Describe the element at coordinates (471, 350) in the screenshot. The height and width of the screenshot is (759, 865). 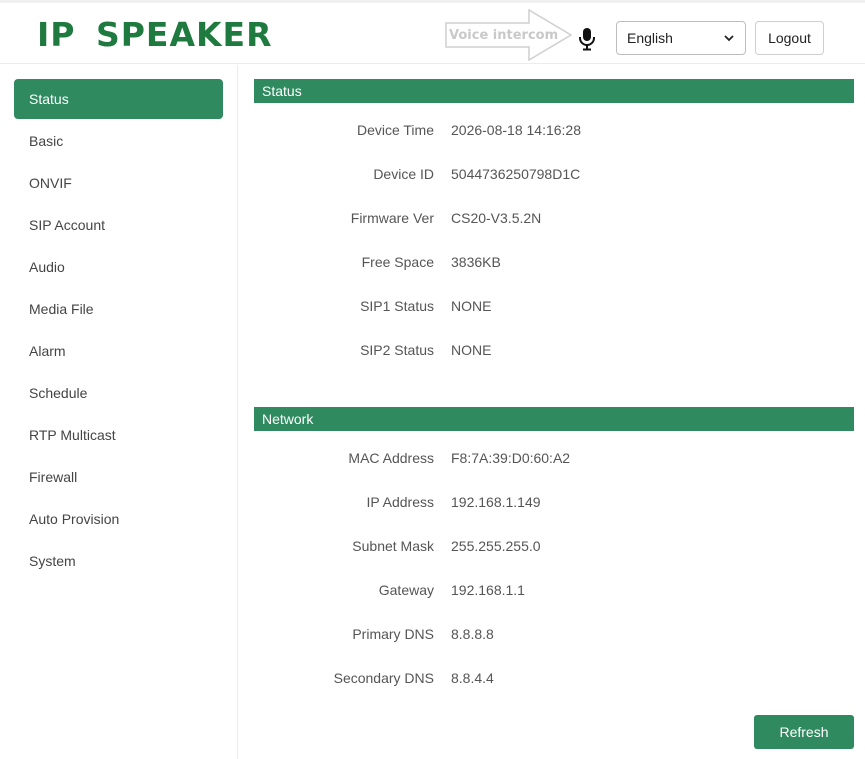
I see `sip2-status-value: NONE` at that location.